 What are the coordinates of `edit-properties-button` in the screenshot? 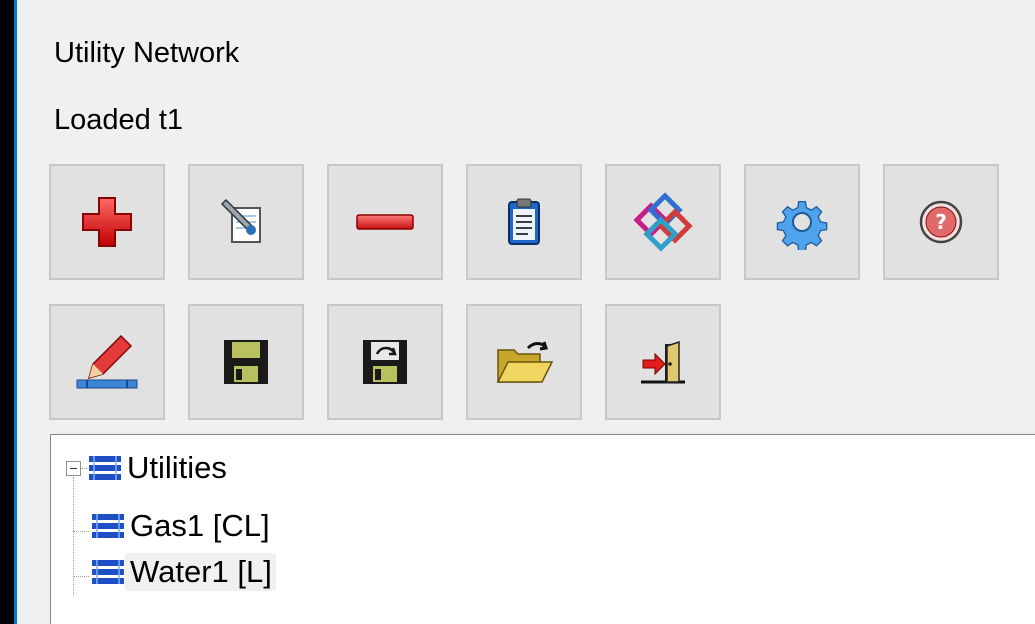 It's located at (246, 222).